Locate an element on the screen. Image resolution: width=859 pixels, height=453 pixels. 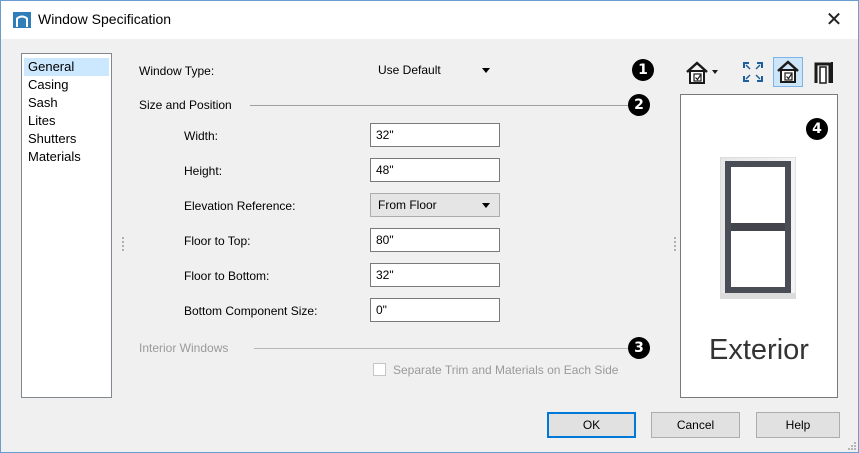
wall-view-button is located at coordinates (824, 72).